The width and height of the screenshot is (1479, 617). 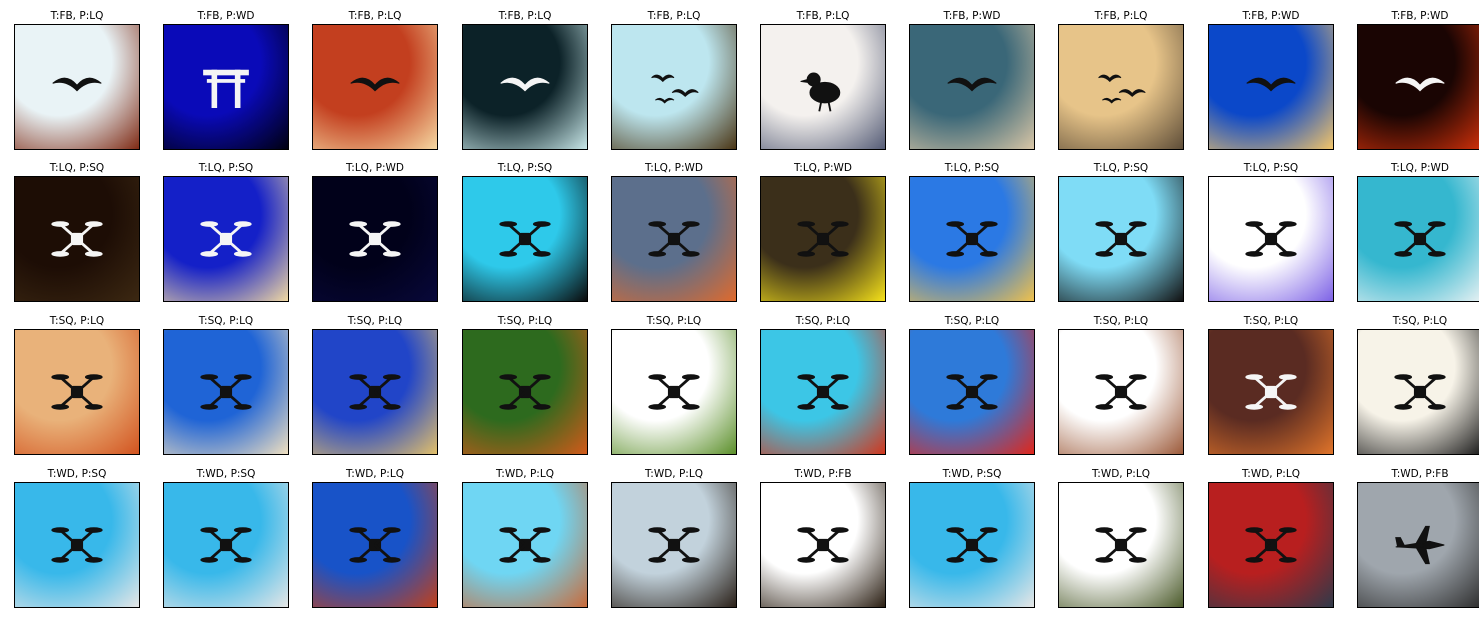 I want to click on sample-title: T:WD, P:SQ, so click(x=226, y=474).